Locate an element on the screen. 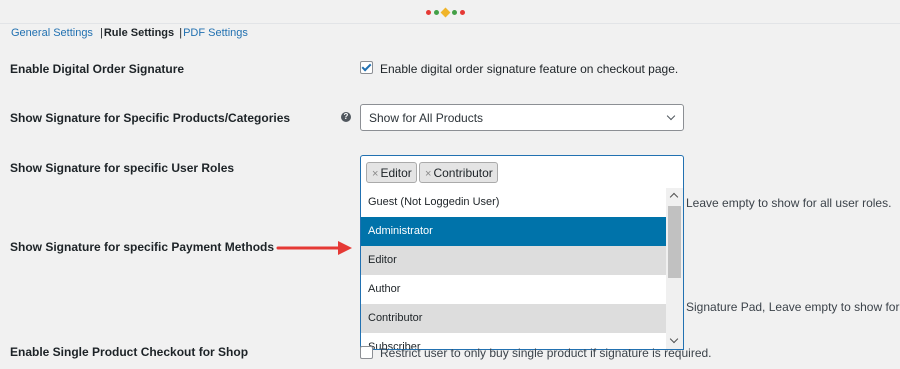  enable-signature-checkbox is located at coordinates (366, 67).